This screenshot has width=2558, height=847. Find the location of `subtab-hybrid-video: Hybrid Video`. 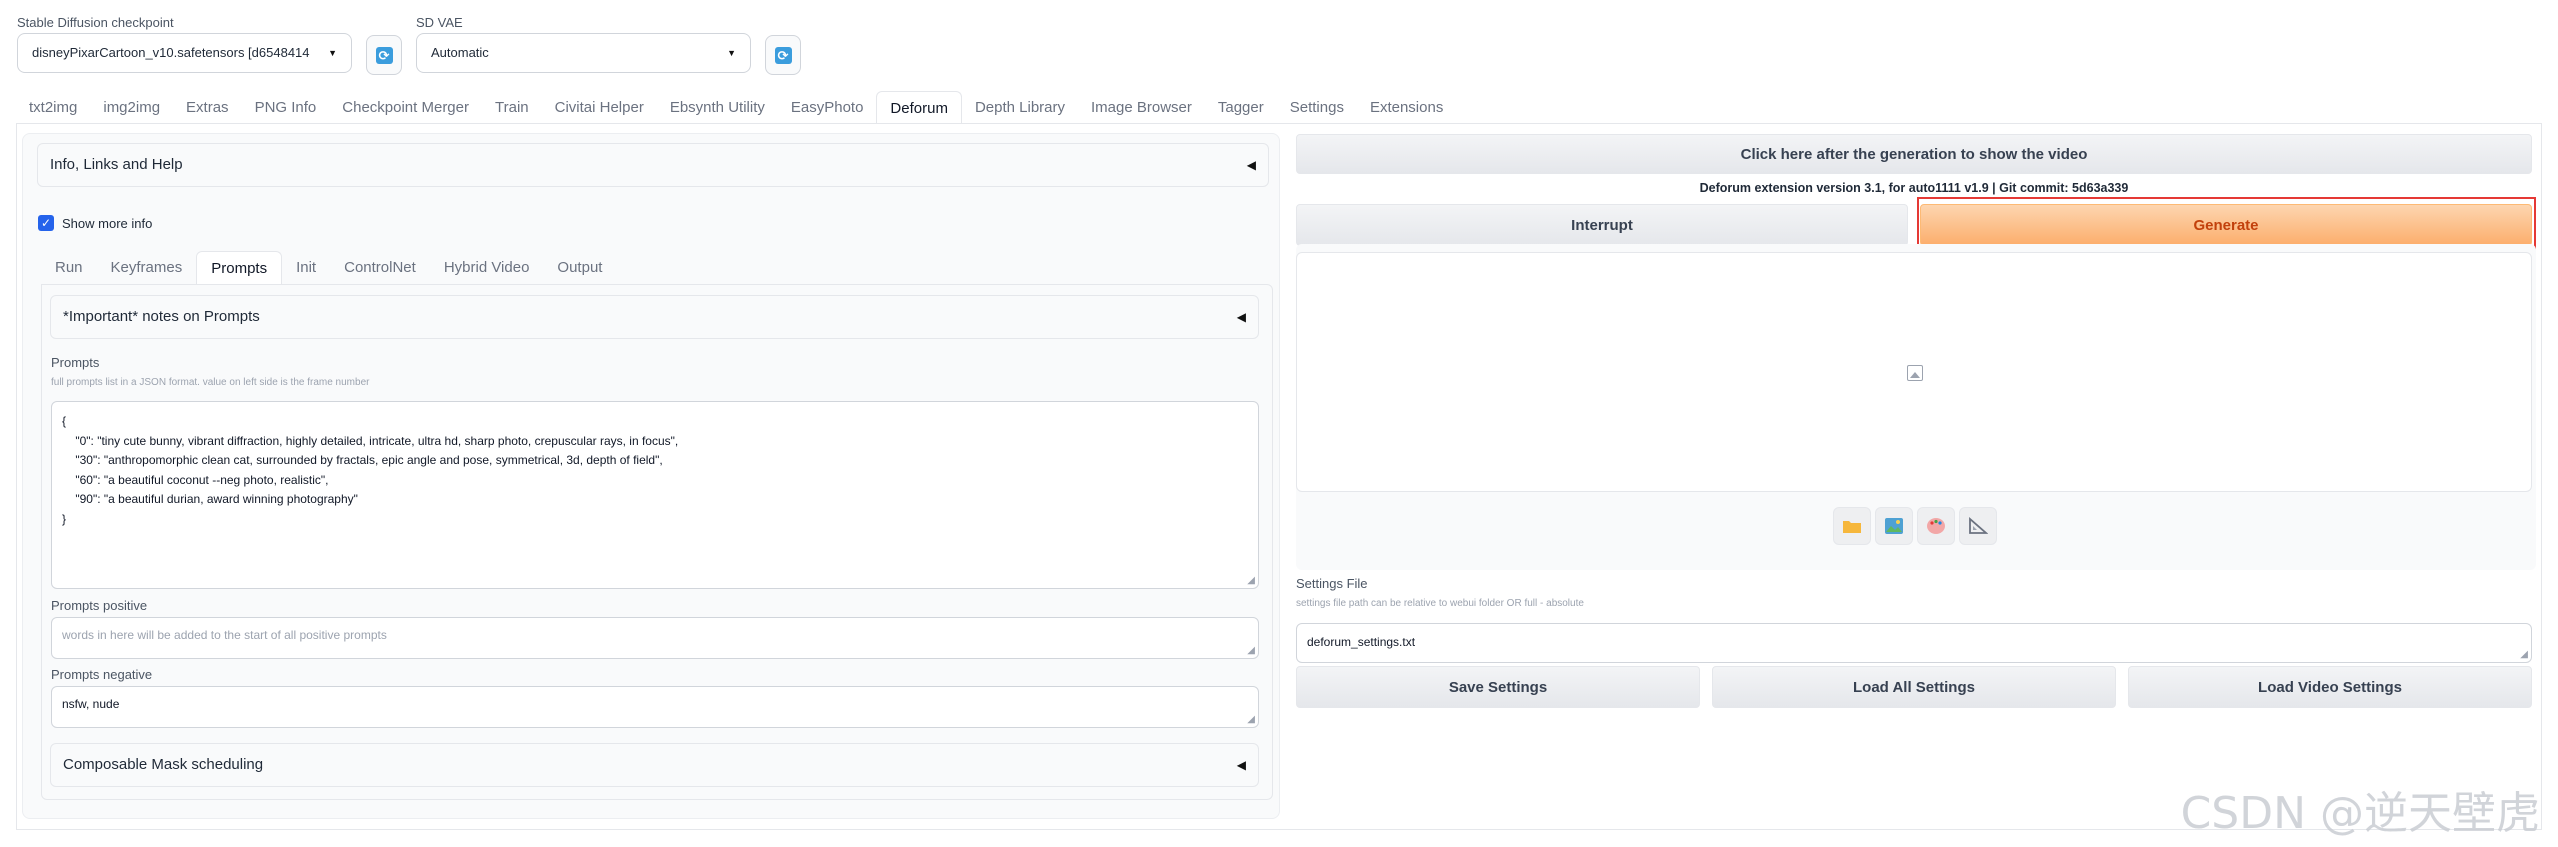

subtab-hybrid-video: Hybrid Video is located at coordinates (487, 268).